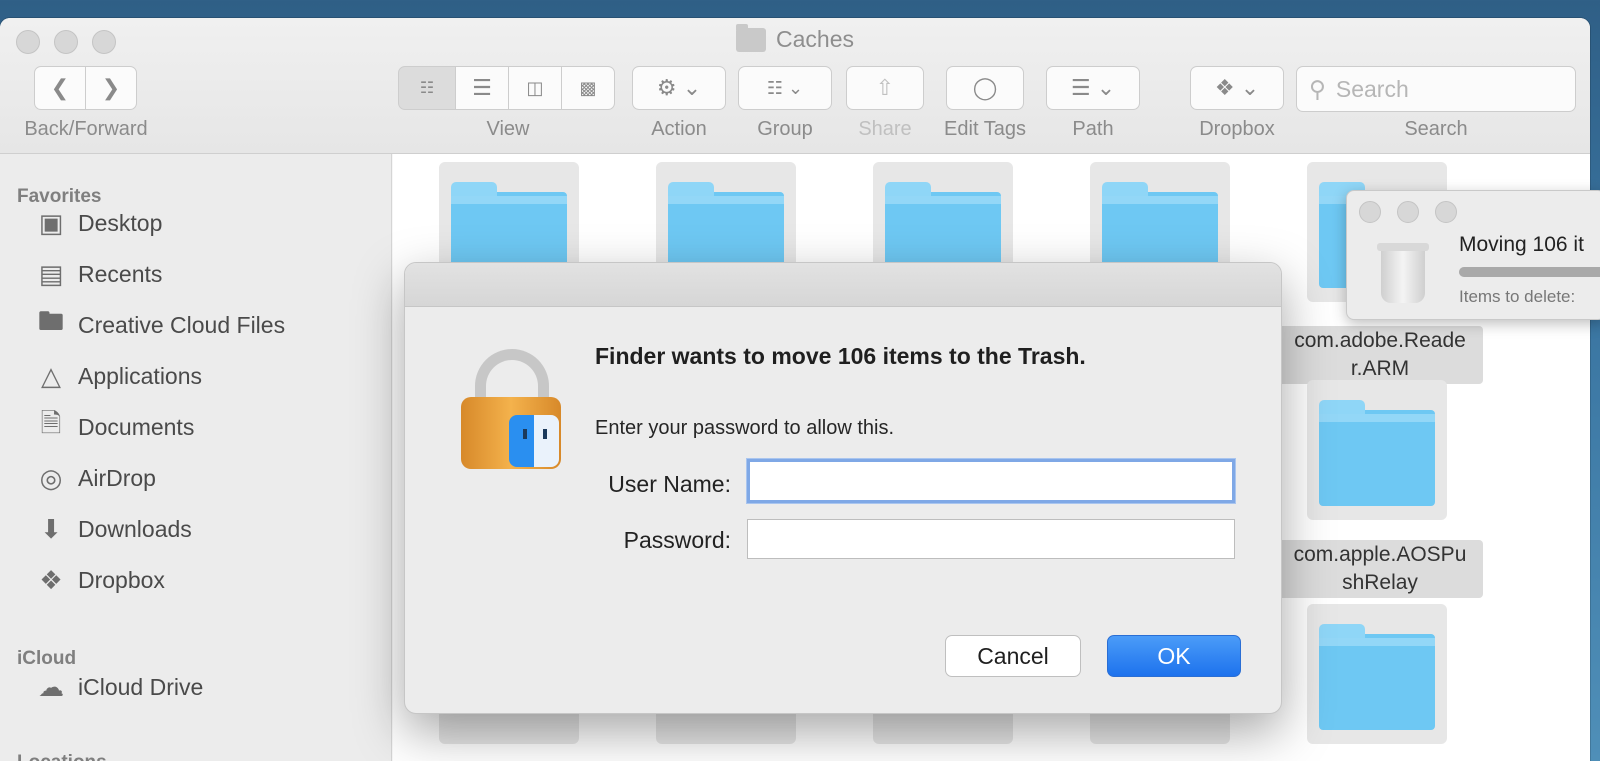 The width and height of the screenshot is (1600, 761). I want to click on share-icon: ⇧, so click(885, 87).